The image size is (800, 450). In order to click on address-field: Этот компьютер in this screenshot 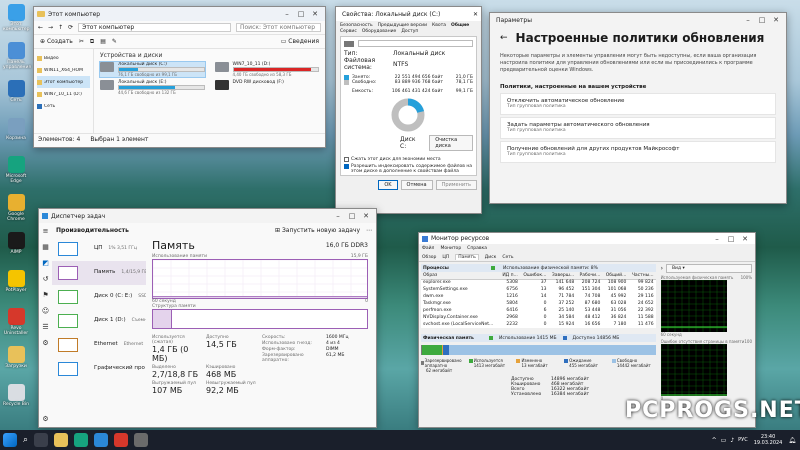, I will do `click(154, 27)`.